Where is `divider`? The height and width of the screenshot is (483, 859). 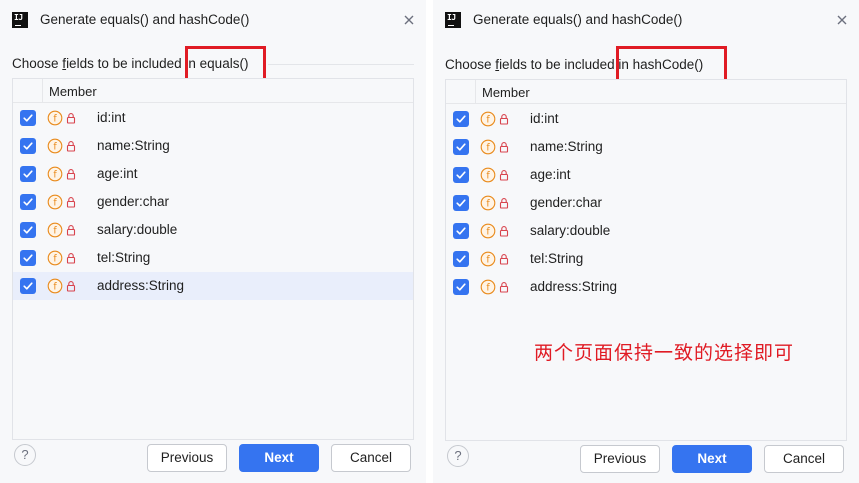 divider is located at coordinates (429, 241).